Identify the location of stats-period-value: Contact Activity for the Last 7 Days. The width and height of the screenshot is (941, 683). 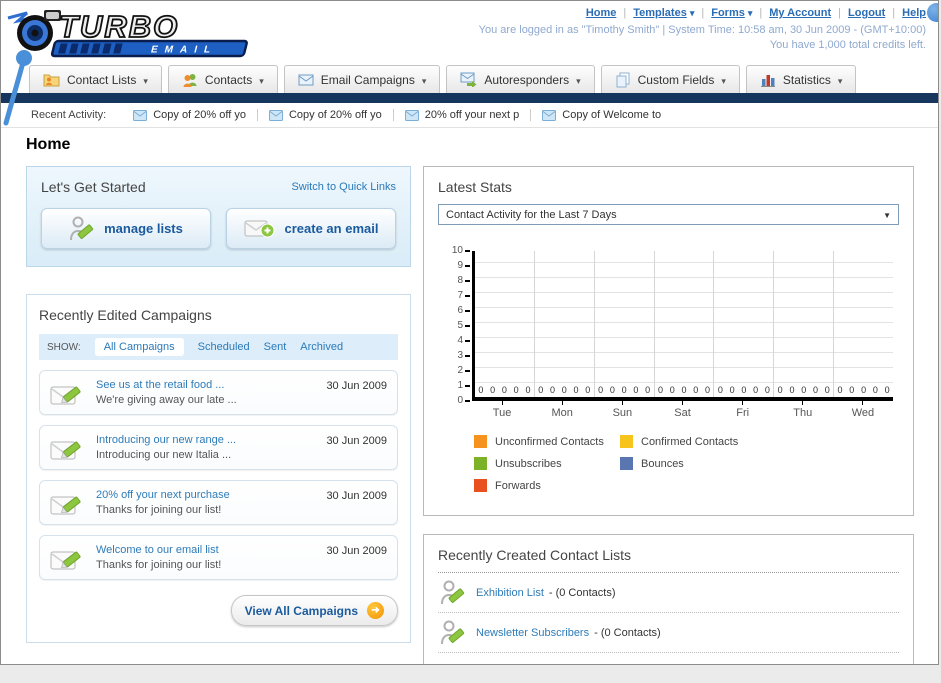
(531, 214).